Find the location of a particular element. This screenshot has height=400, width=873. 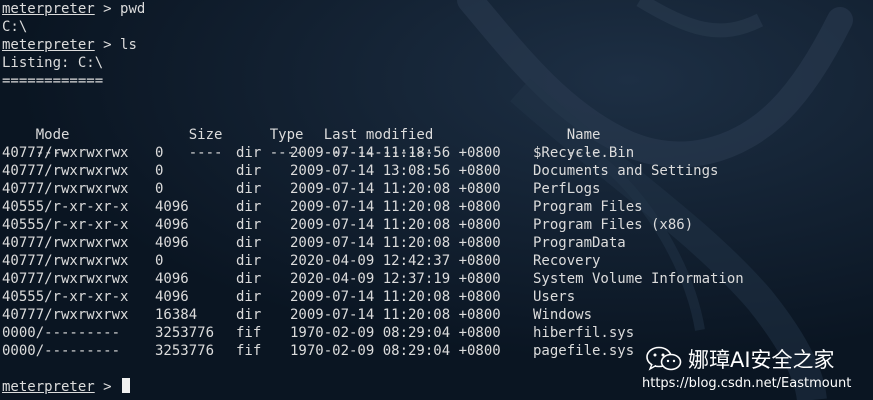

header-mode: Mode is located at coordinates (52, 135).